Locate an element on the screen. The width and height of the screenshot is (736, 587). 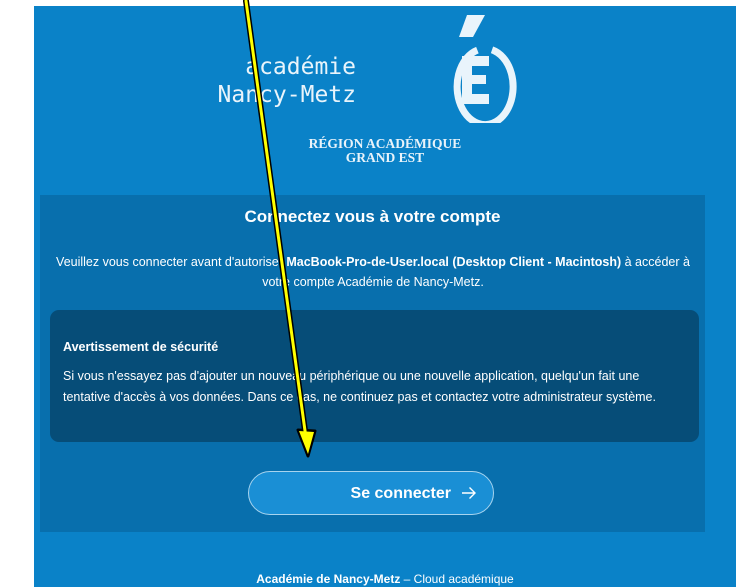
connect-button: Se connecter is located at coordinates (371, 493).